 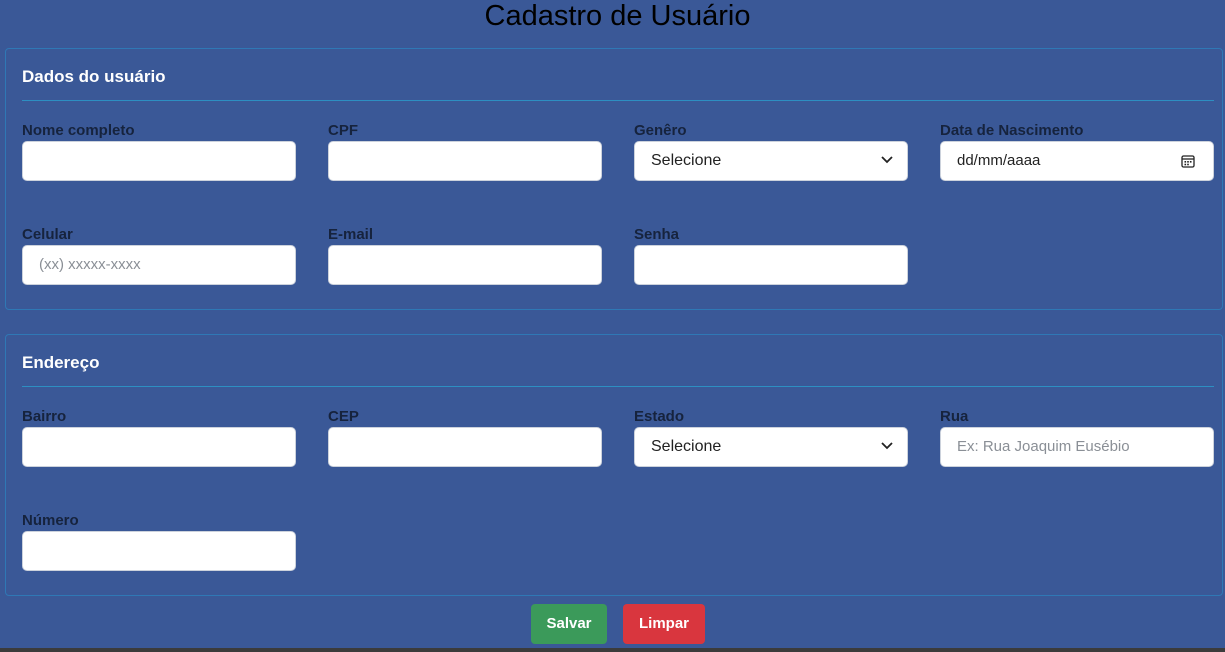 What do you see at coordinates (612, 650) in the screenshot?
I see `bottom-bar` at bounding box center [612, 650].